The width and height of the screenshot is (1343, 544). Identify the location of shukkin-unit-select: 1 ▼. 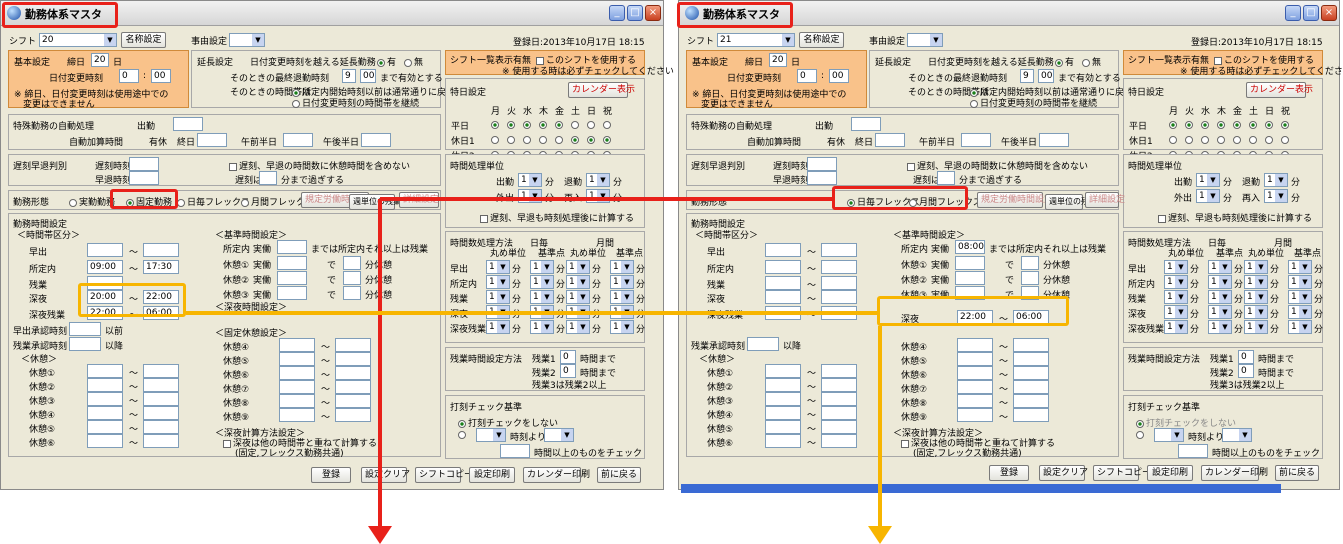
(1208, 180).